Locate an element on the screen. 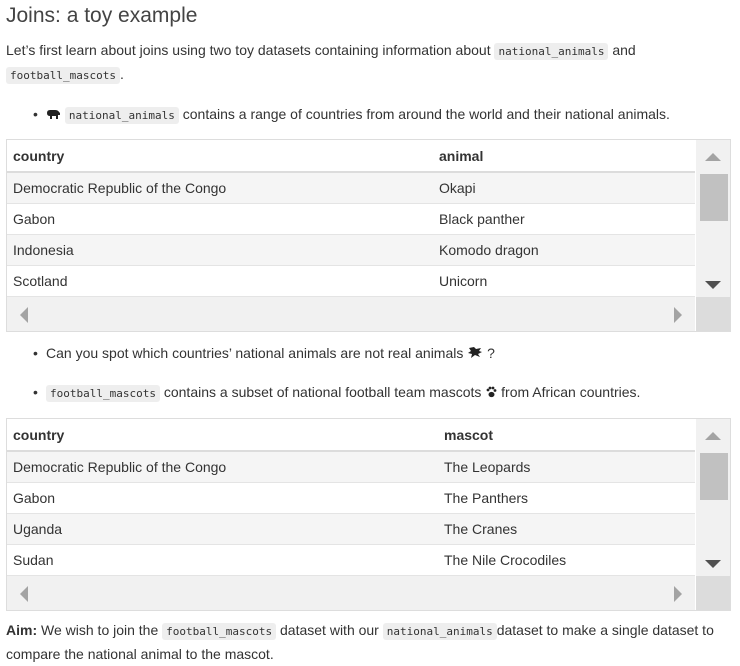  page-title: Joins: a toy example is located at coordinates (102, 15).